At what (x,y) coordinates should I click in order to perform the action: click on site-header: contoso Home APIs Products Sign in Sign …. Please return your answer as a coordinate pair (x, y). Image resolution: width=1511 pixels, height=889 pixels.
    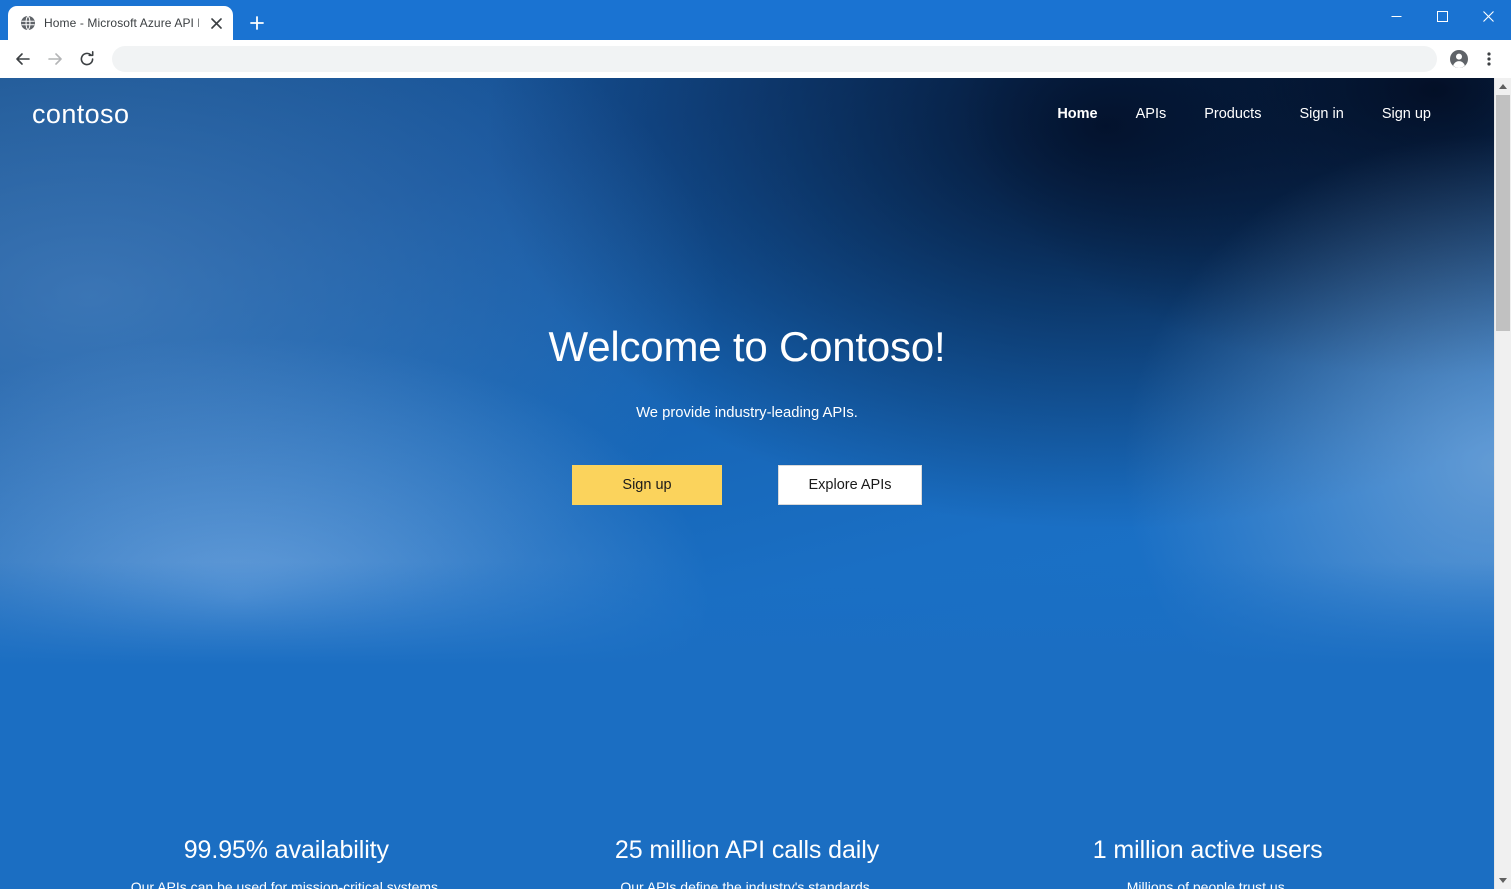
    Looking at the image, I should click on (747, 114).